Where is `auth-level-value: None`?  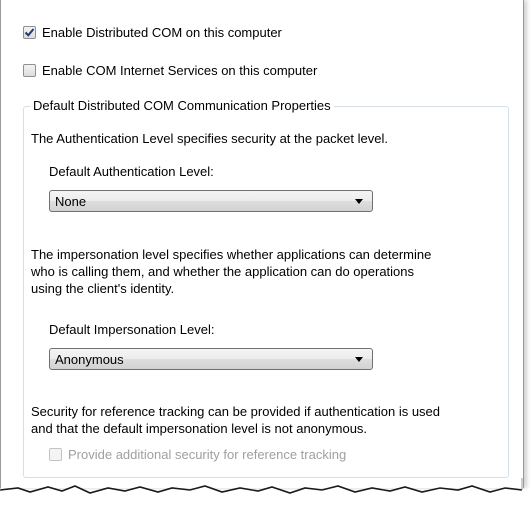 auth-level-value: None is located at coordinates (71, 201).